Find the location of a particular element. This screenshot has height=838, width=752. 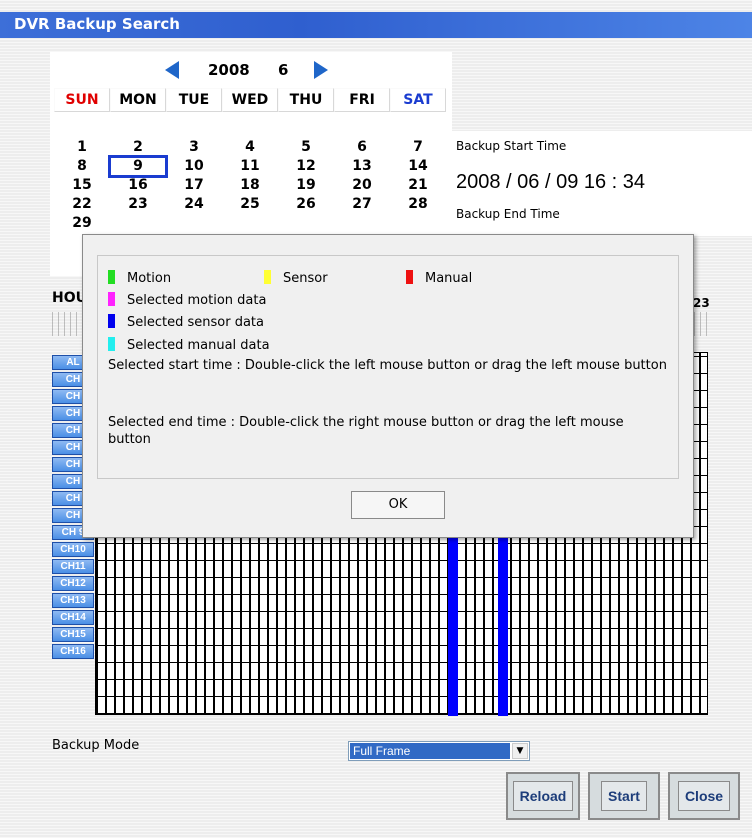

calendar-day: 23 is located at coordinates (138, 204).